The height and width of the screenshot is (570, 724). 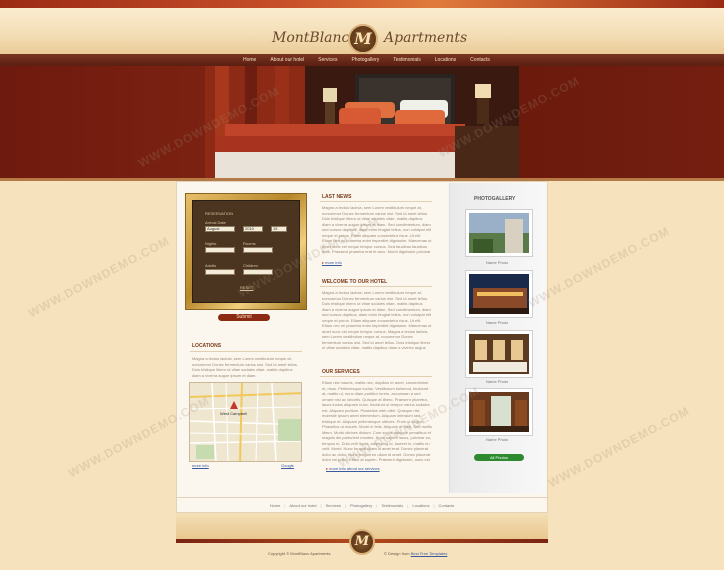 I want to click on gallery-photo-terrace, so click(x=499, y=233).